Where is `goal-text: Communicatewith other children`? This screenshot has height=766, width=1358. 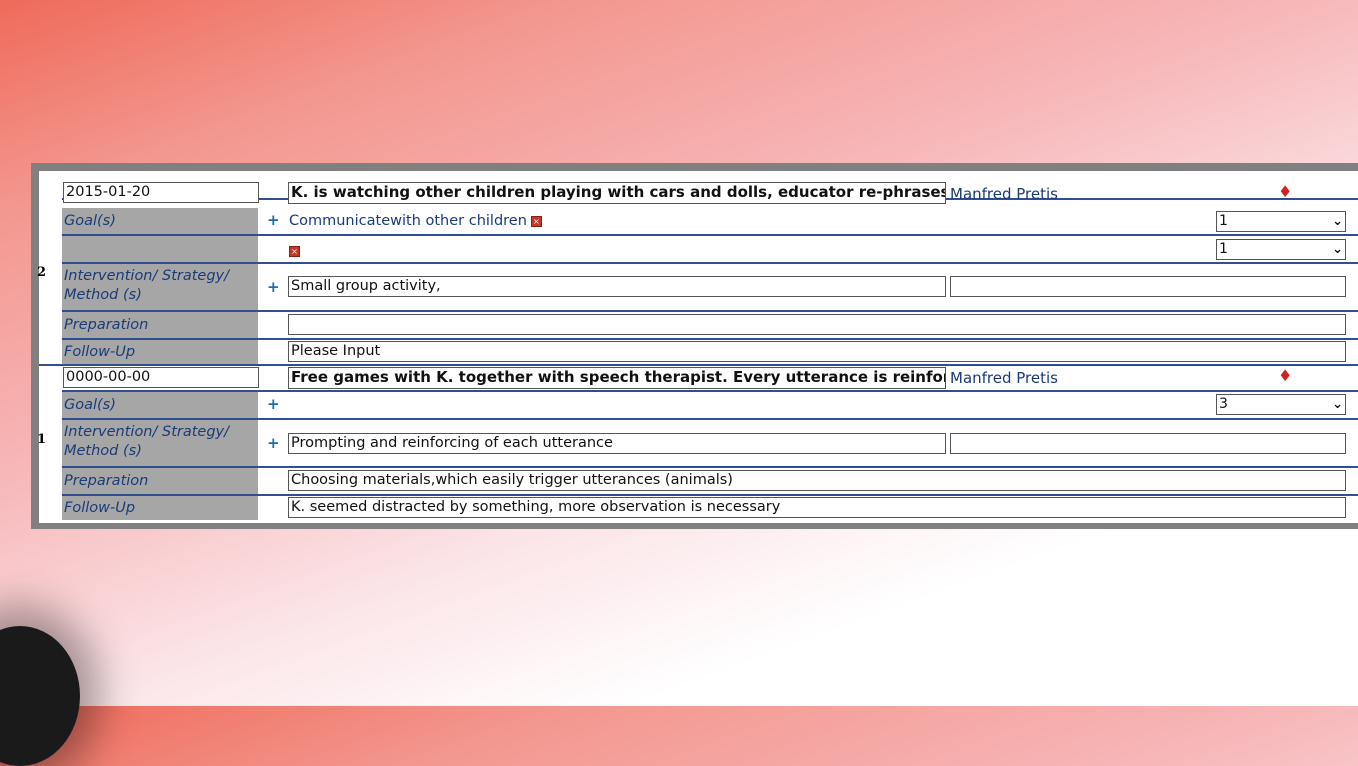 goal-text: Communicatewith other children is located at coordinates (408, 221).